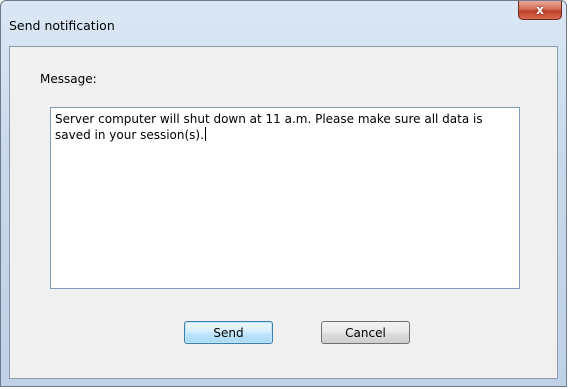  I want to click on message-label: Message:, so click(68, 79).